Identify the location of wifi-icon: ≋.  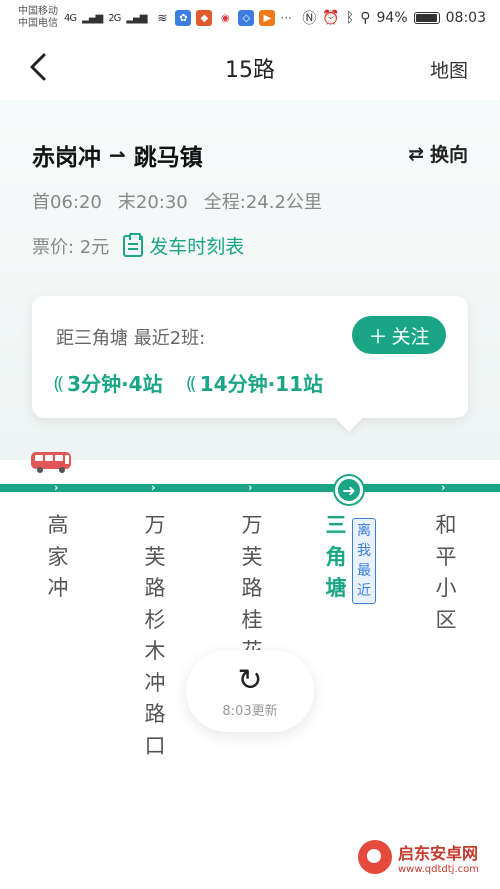
(162, 18).